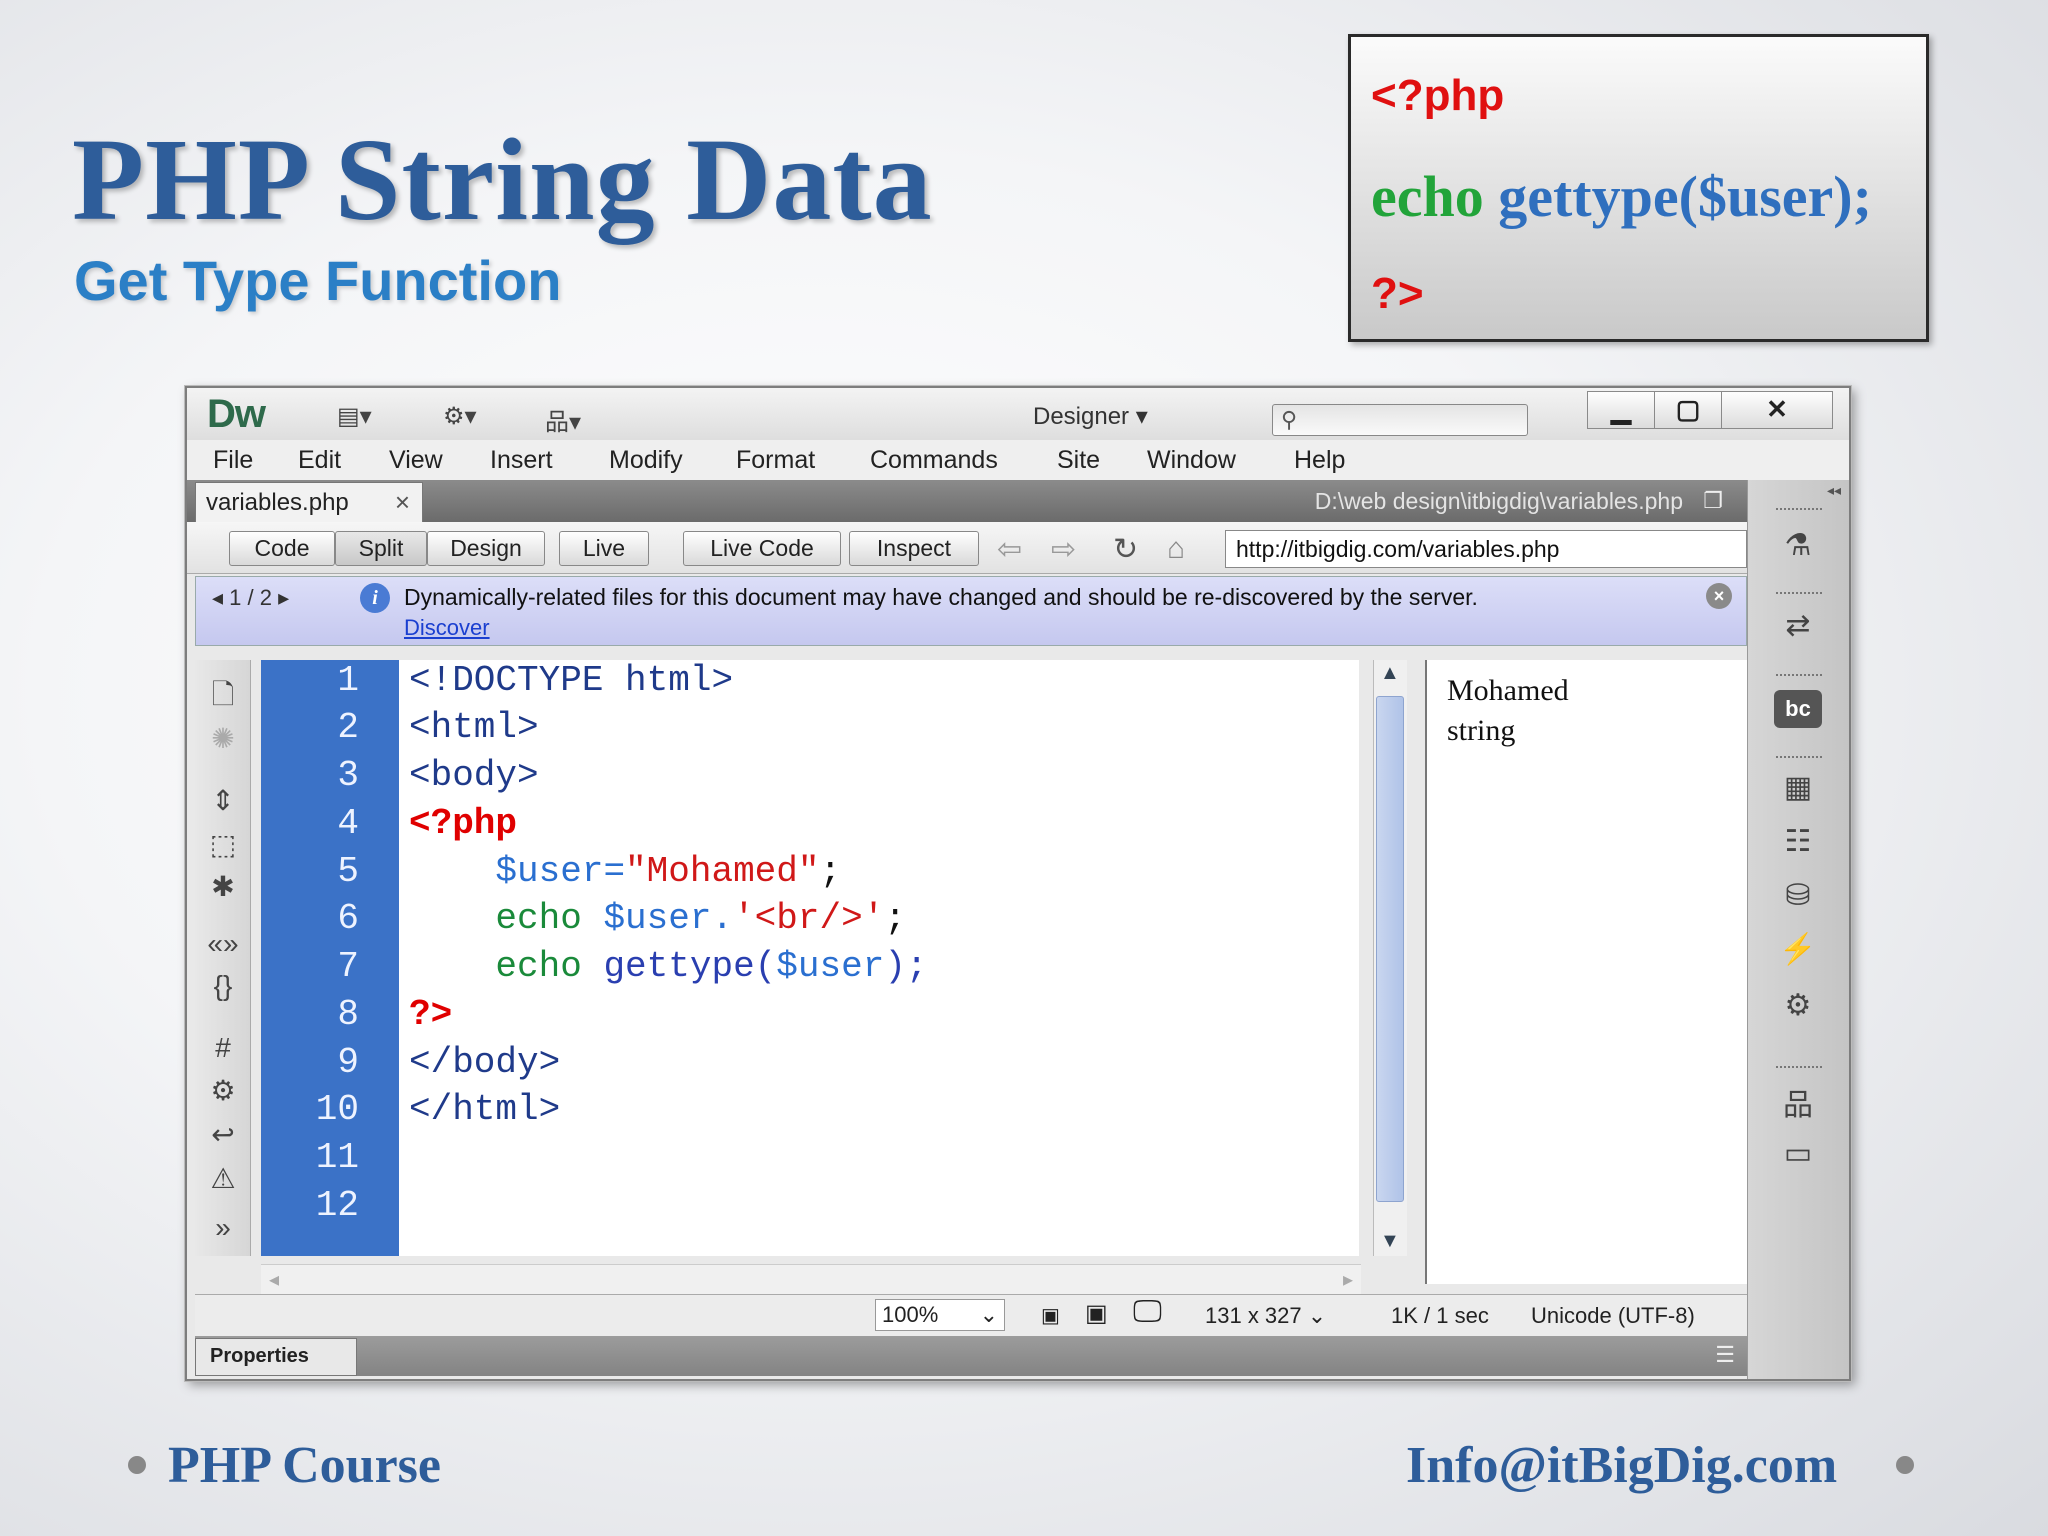 The width and height of the screenshot is (2048, 1536). What do you see at coordinates (657, 918) in the screenshot?
I see `code-line-6: echo $user.'<br/>';` at bounding box center [657, 918].